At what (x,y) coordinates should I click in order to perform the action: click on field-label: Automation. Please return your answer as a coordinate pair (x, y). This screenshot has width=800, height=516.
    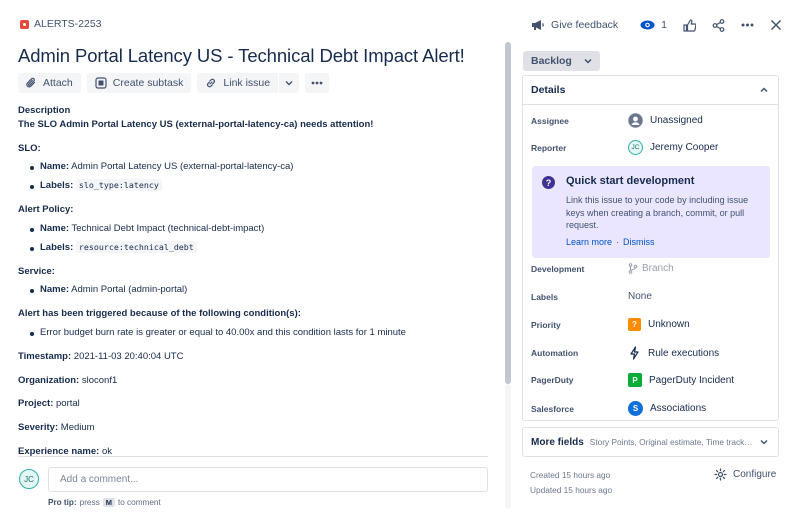
    Looking at the image, I should click on (555, 353).